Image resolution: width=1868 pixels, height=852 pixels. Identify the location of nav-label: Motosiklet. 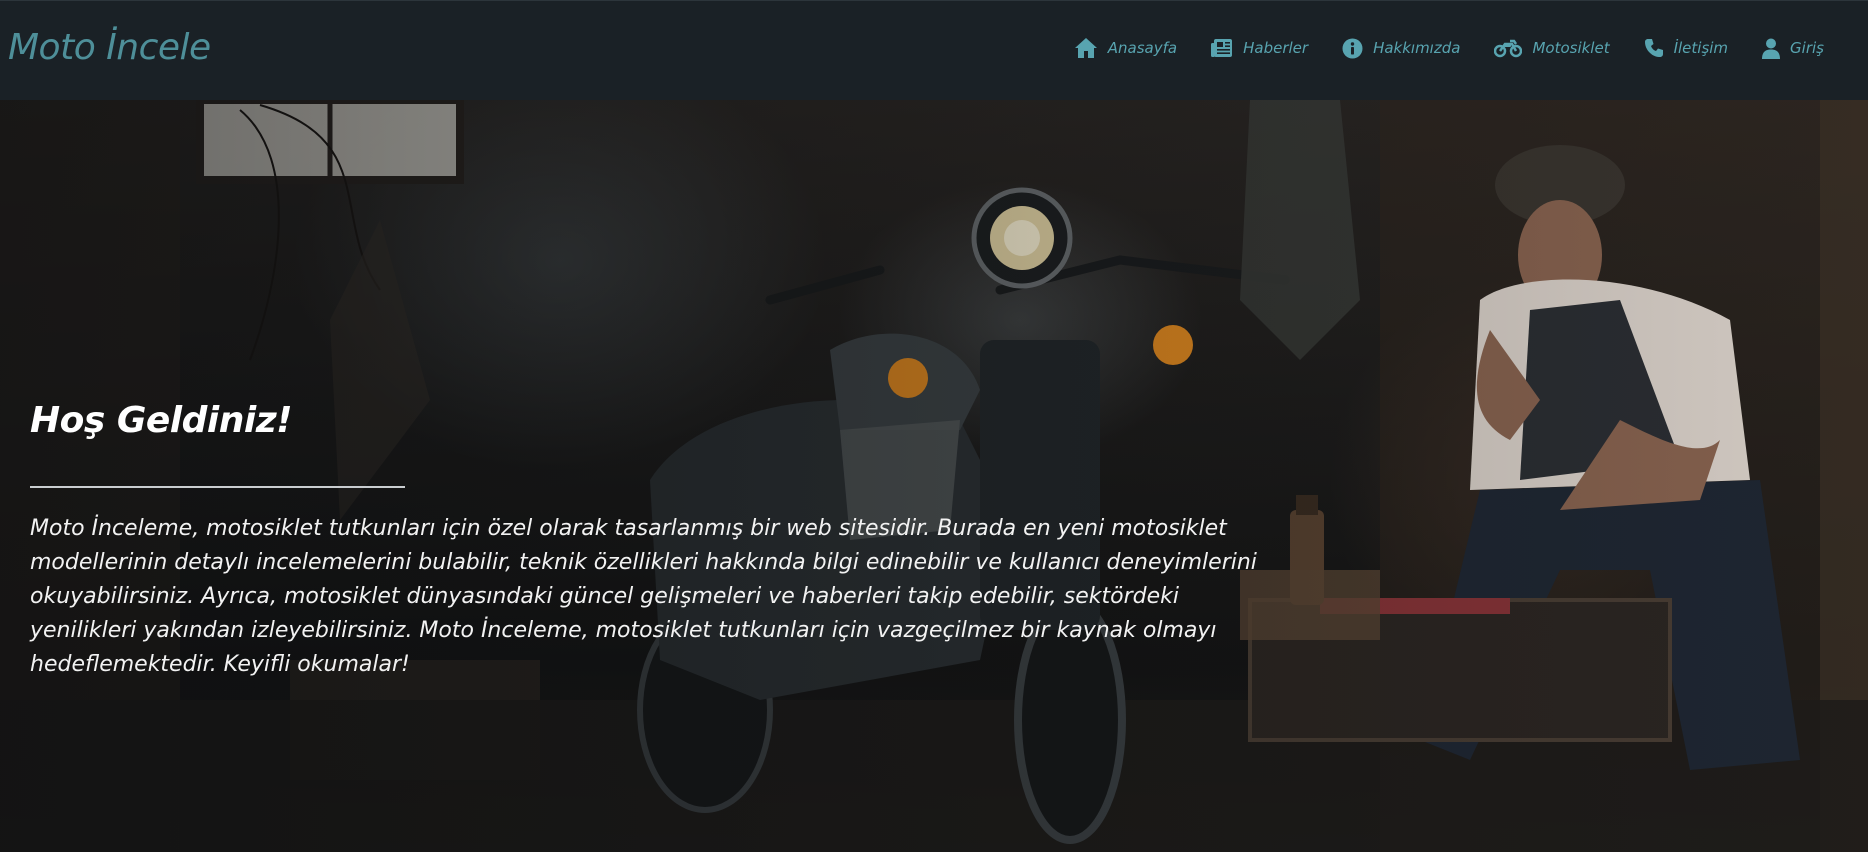
(1571, 48).